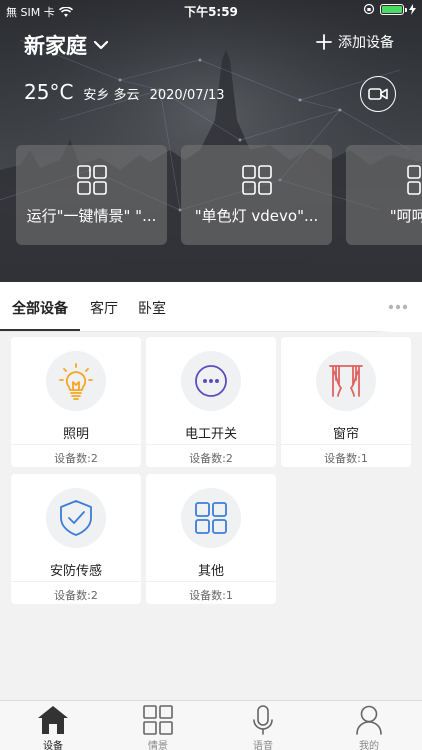 Image resolution: width=422 pixels, height=750 pixels. What do you see at coordinates (369, 745) in the screenshot?
I see `nav-label: 我的` at bounding box center [369, 745].